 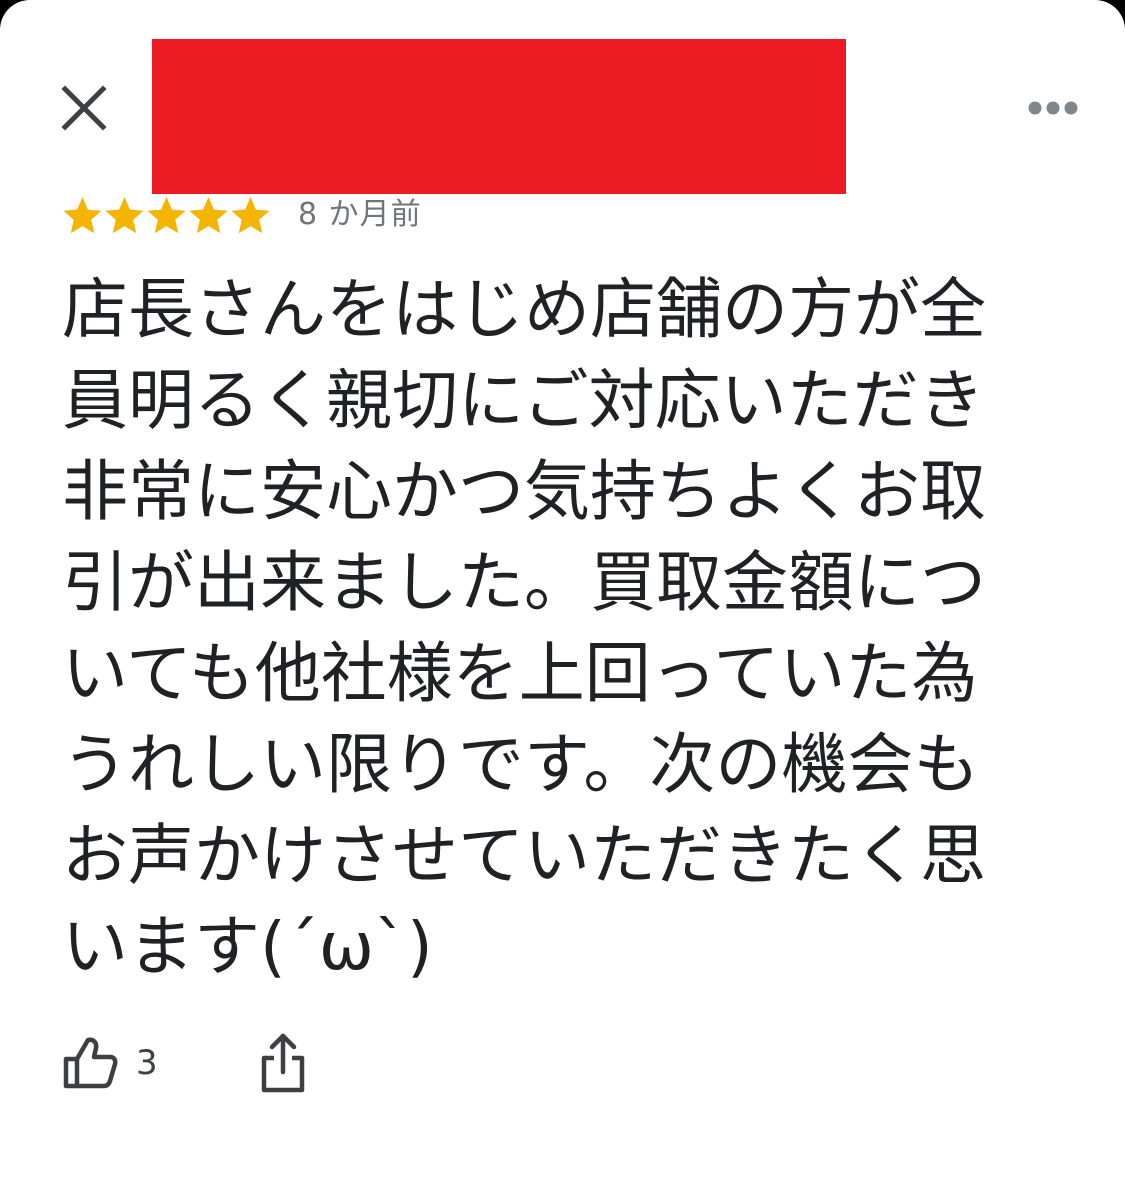 I want to click on more-horizontal-icon, so click(x=1053, y=108).